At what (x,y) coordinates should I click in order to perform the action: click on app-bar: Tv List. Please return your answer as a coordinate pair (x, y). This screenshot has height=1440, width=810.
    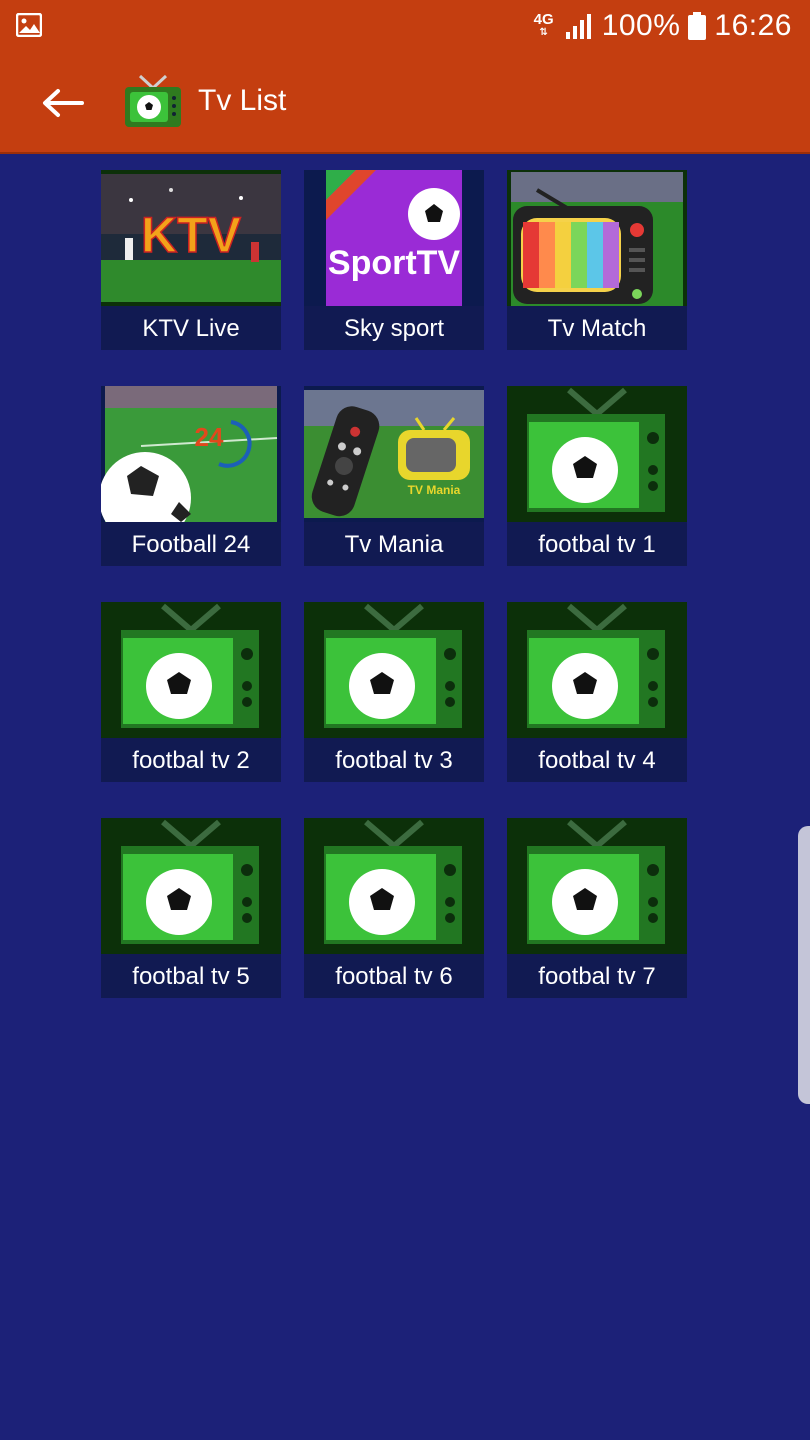
    Looking at the image, I should click on (405, 103).